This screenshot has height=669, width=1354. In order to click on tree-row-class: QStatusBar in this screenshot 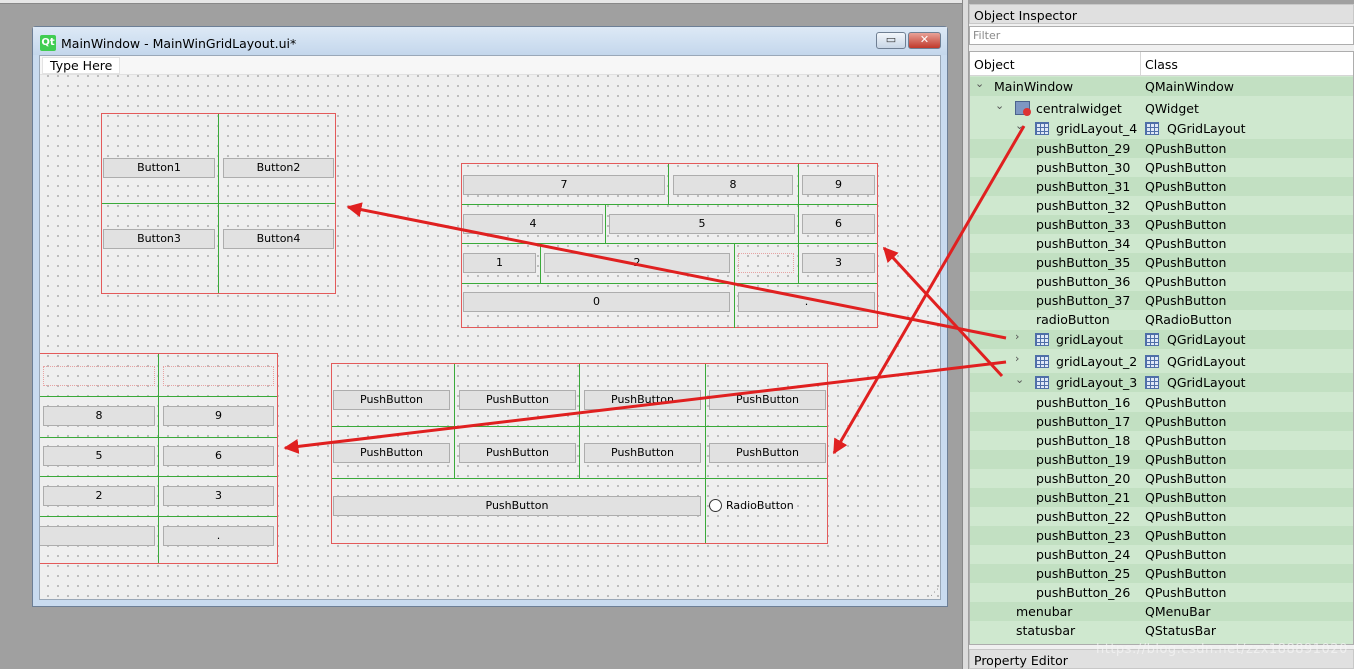, I will do `click(1181, 630)`.